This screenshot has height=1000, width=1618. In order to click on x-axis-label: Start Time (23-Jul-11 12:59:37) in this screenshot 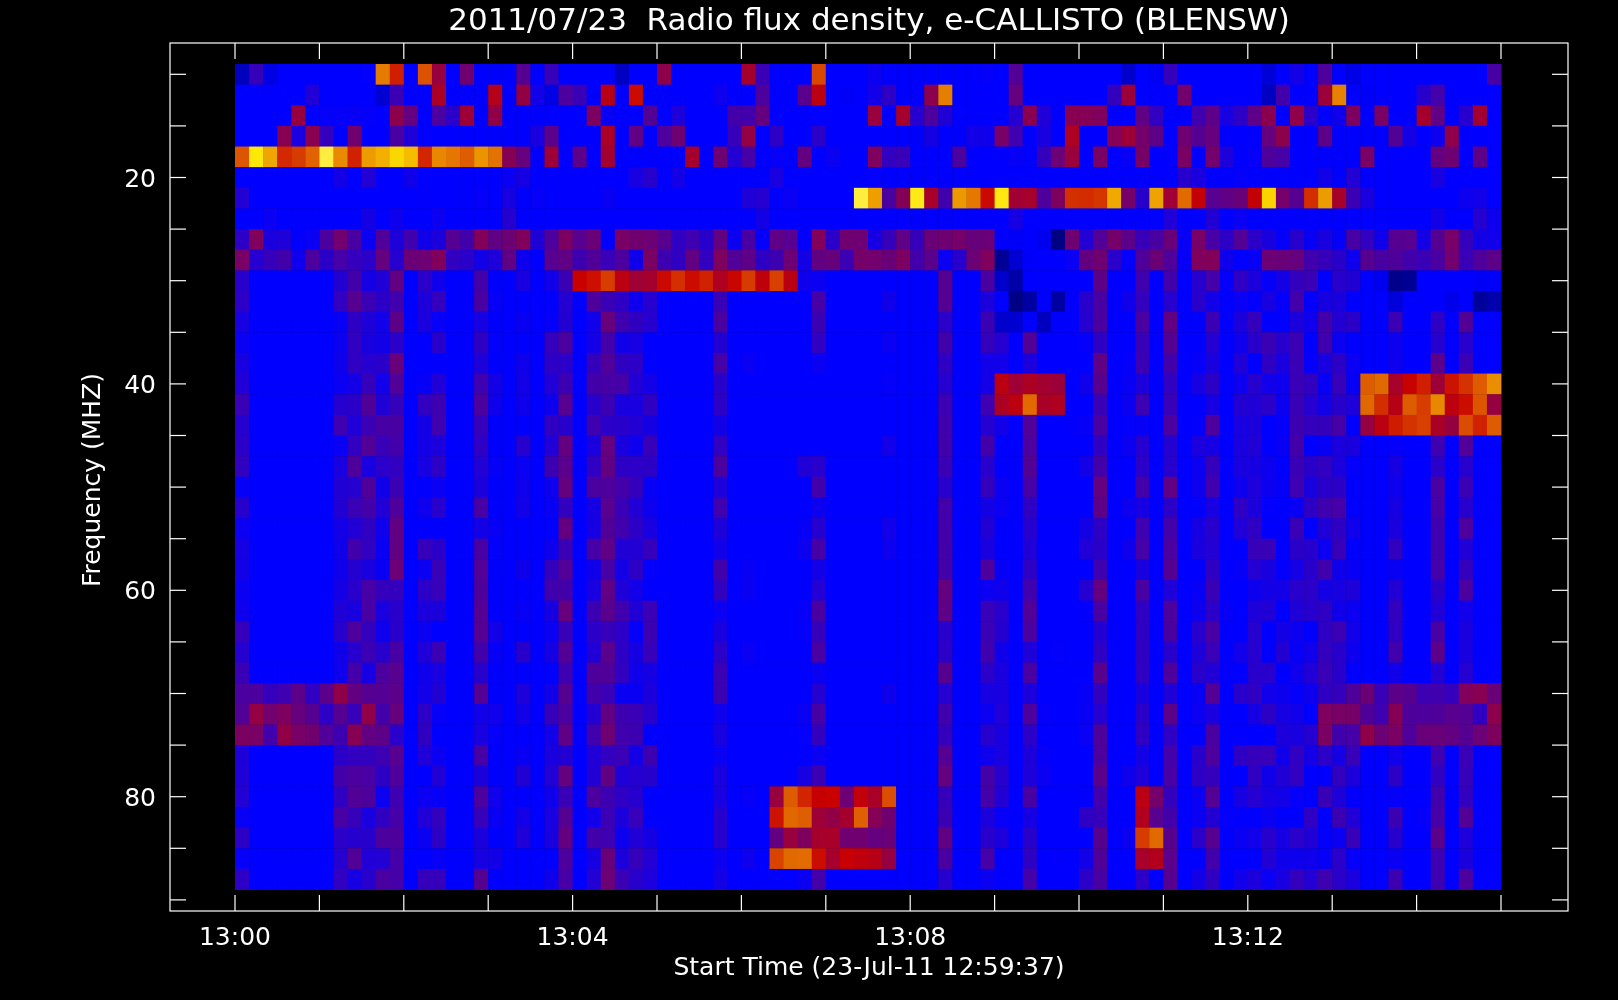, I will do `click(869, 966)`.